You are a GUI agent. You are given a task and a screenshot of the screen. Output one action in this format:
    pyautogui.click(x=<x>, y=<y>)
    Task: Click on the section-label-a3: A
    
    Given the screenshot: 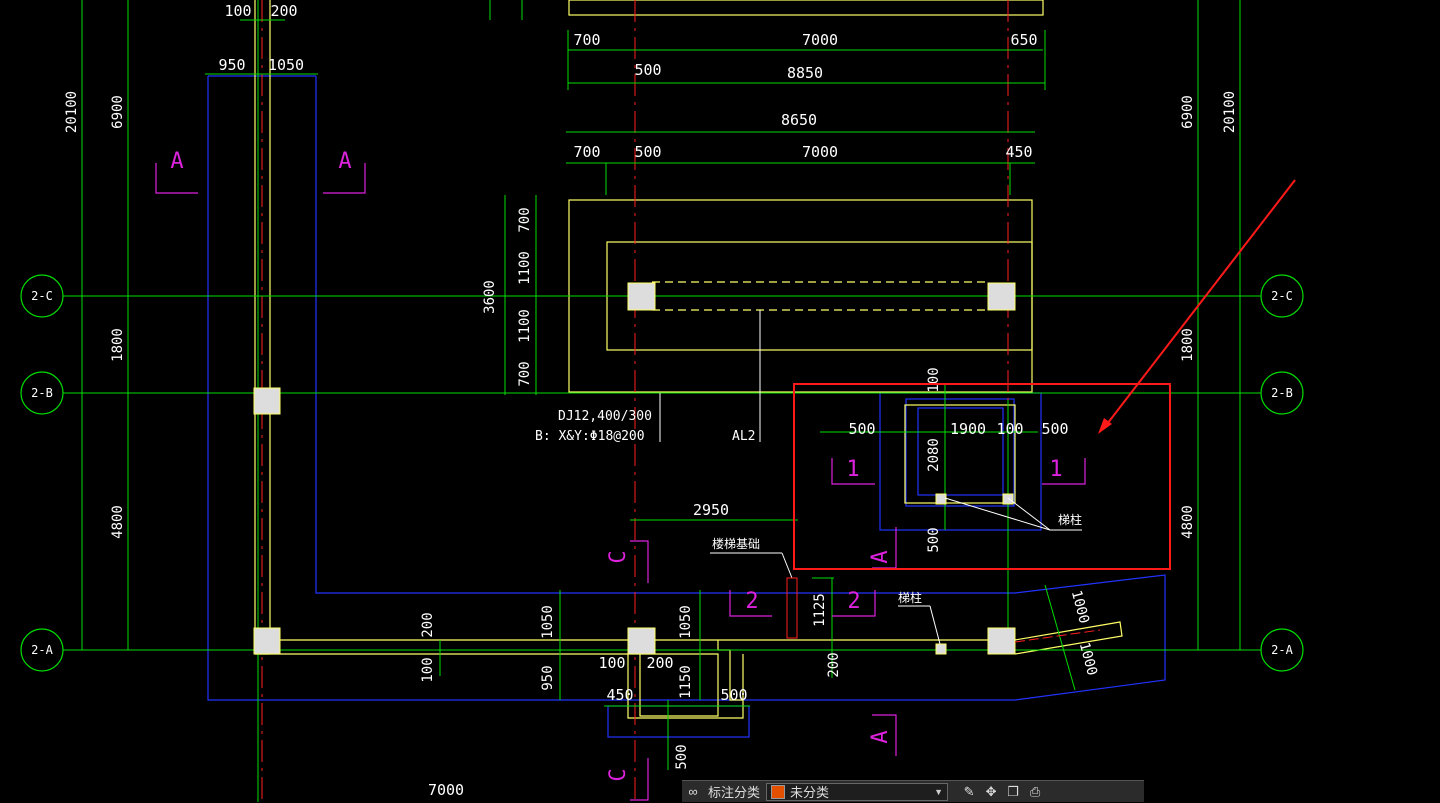 What is the action you would take?
    pyautogui.click(x=880, y=556)
    